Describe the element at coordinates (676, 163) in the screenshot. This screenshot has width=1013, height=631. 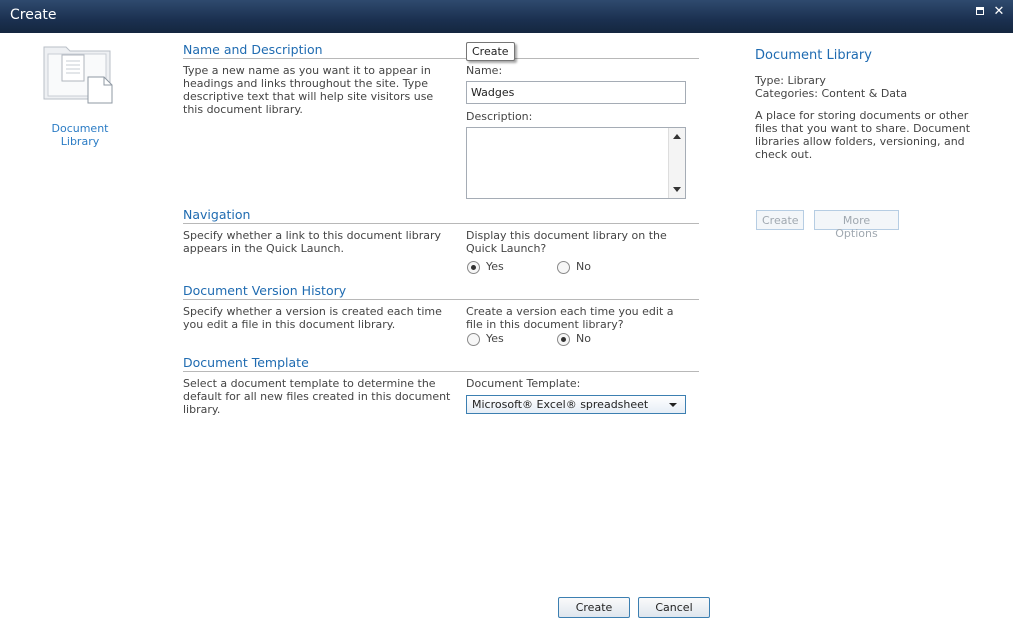
I see `description-scrollbar` at that location.